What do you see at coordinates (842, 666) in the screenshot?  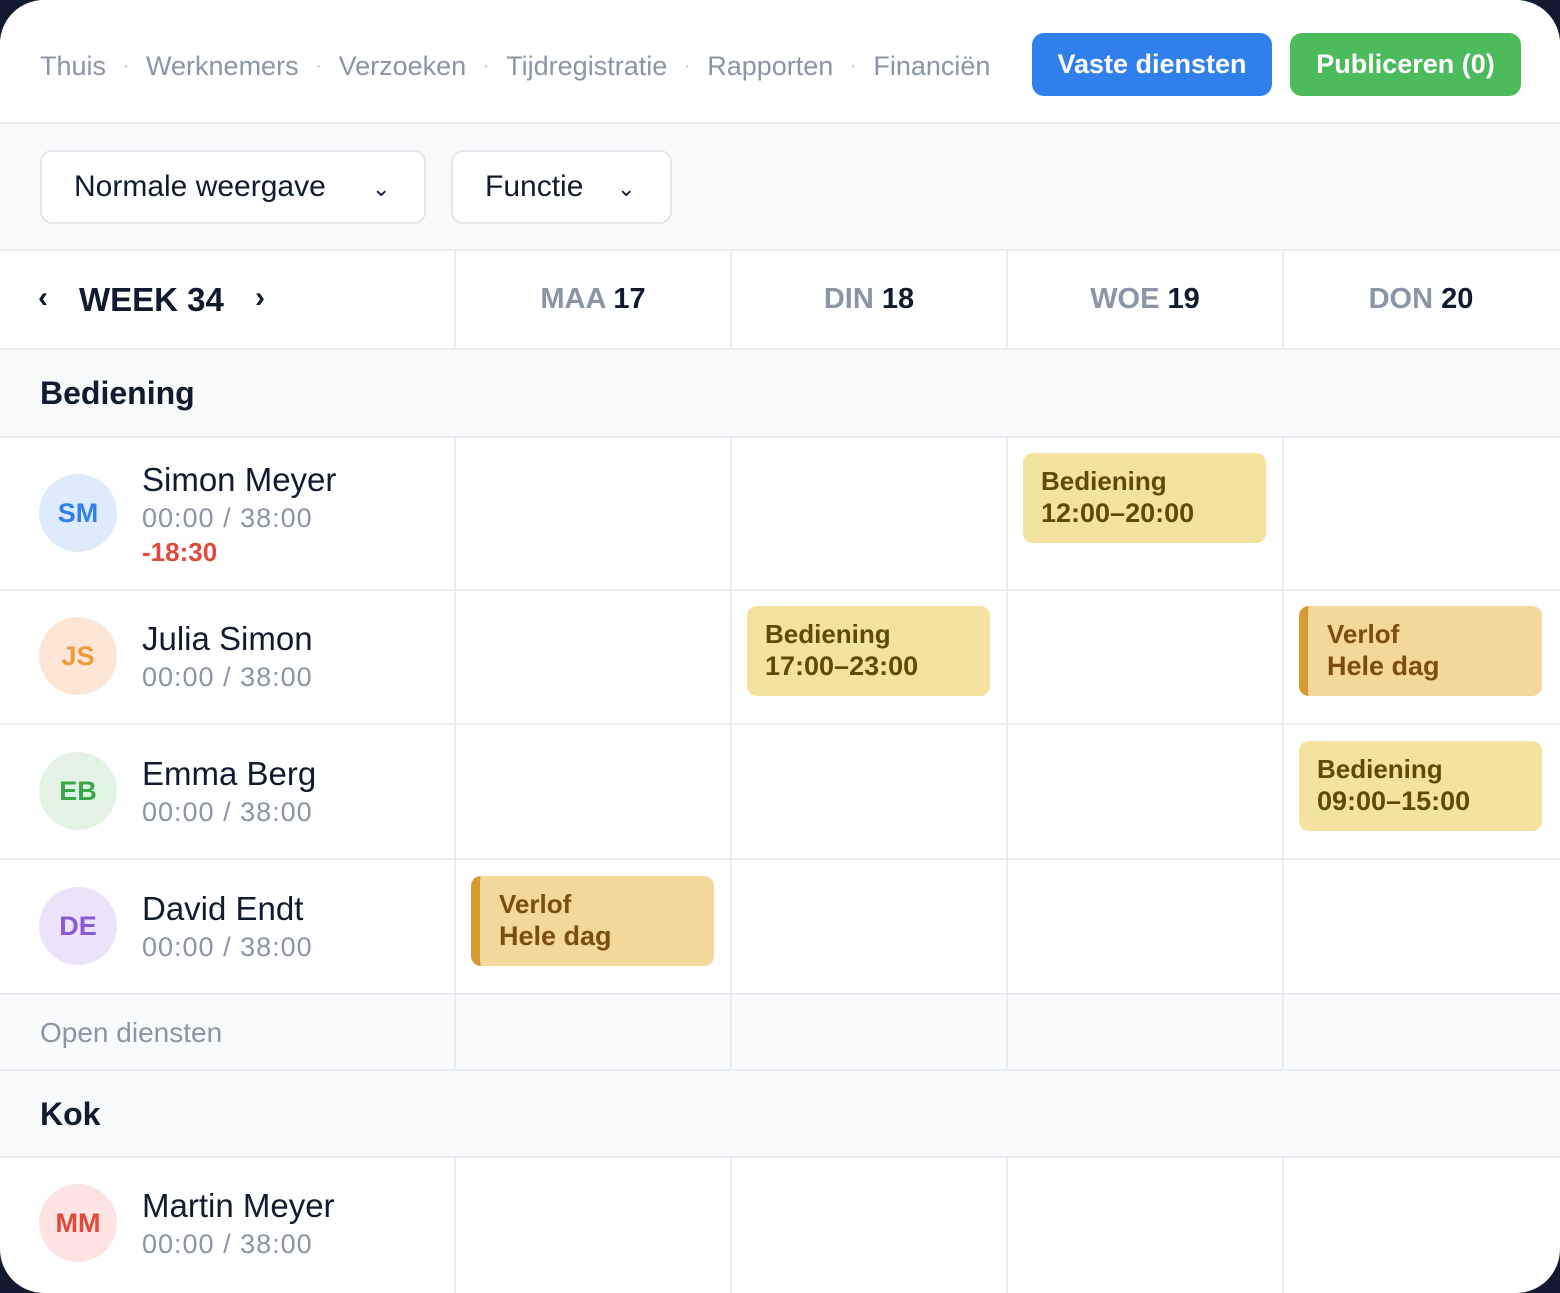 I see `shift-time: 17:00–23:00` at bounding box center [842, 666].